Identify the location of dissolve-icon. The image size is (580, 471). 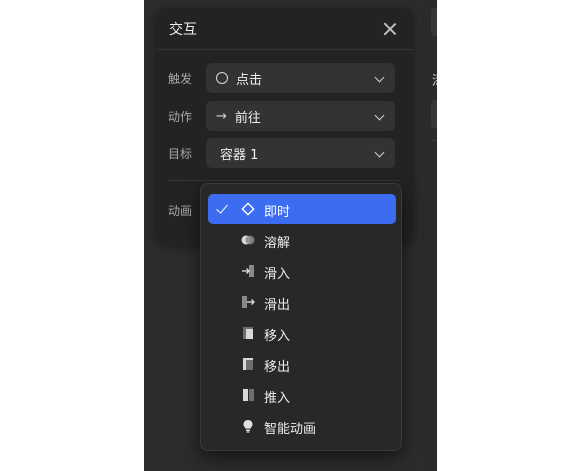
(248, 240).